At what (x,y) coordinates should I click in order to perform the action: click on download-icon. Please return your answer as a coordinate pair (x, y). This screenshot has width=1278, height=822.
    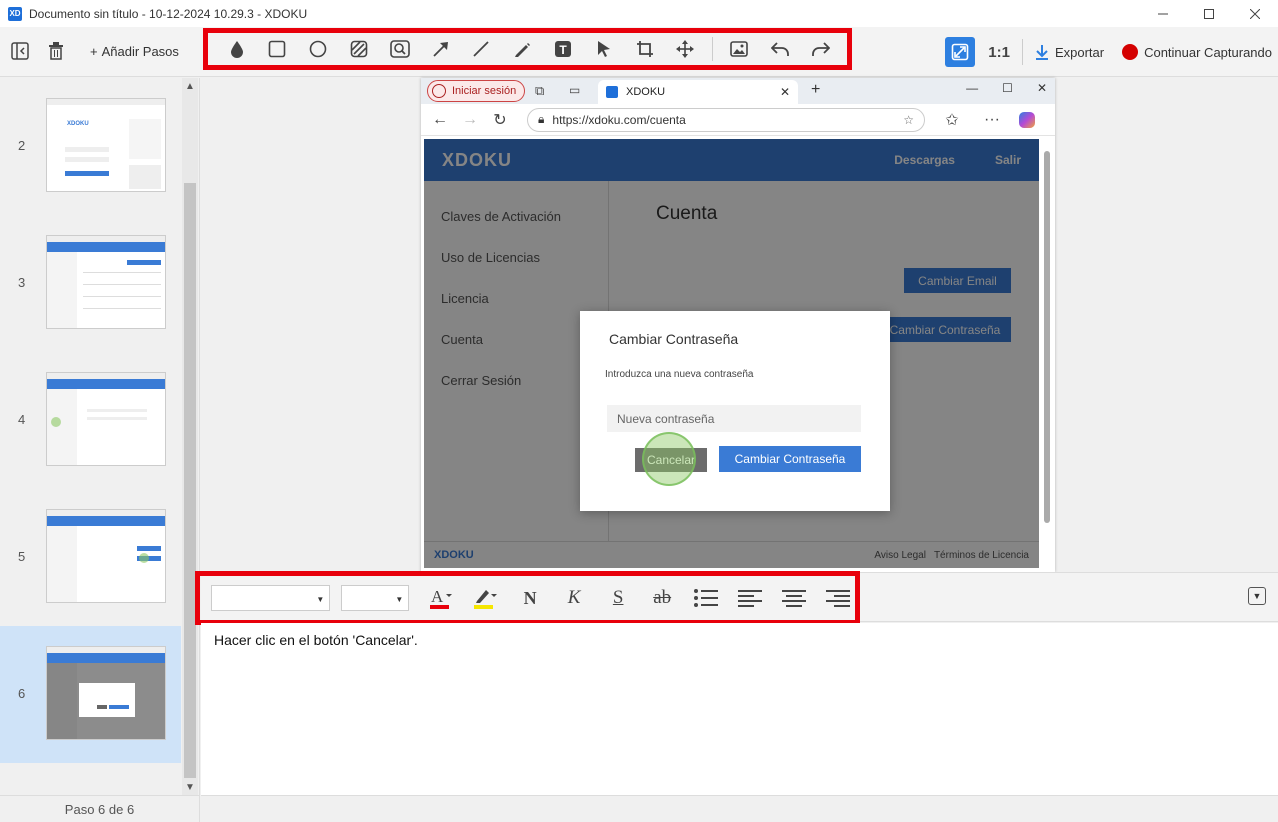
    Looking at the image, I should click on (1041, 52).